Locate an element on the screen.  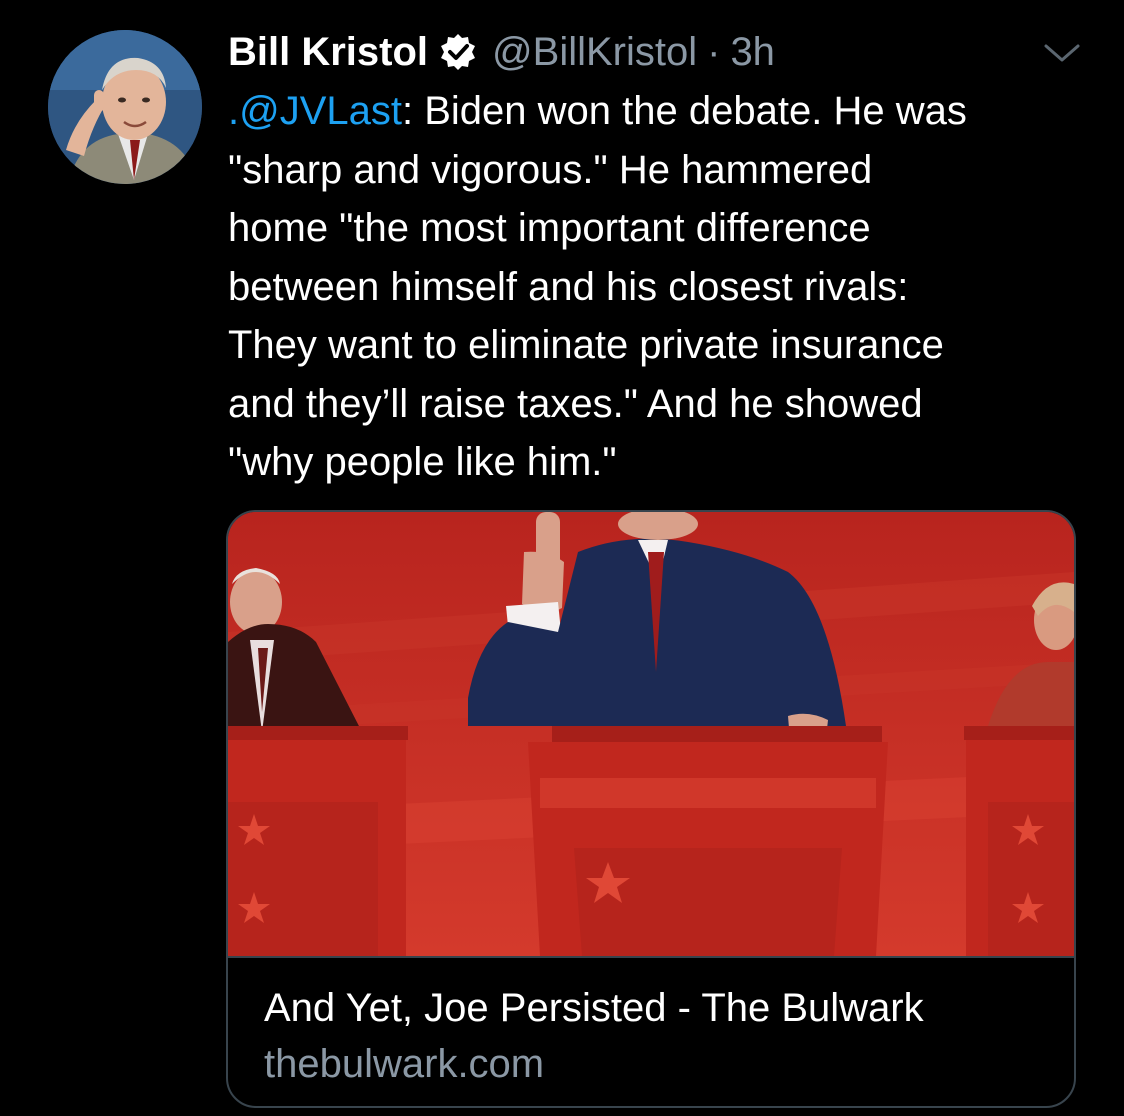
author-handle: @BillKristol is located at coordinates (594, 52).